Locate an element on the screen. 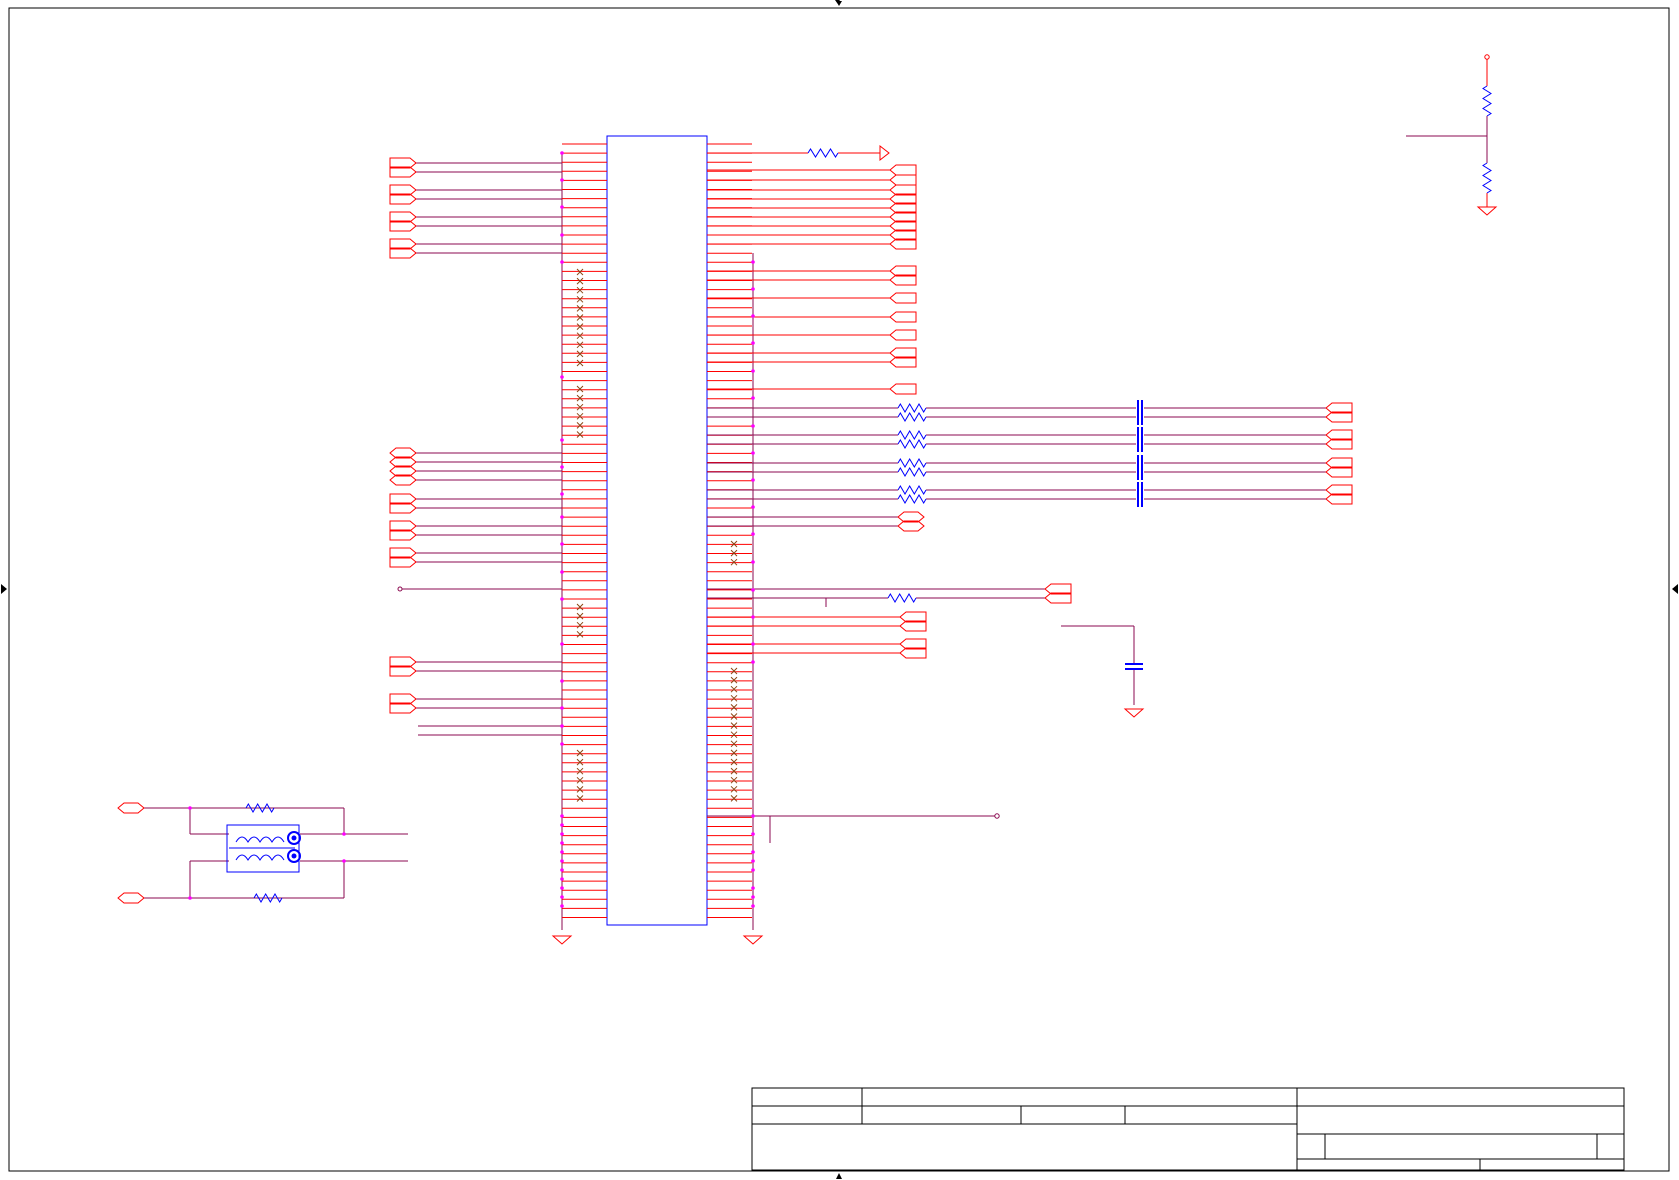 The width and height of the screenshot is (1679, 1180). connector-ic-body is located at coordinates (657, 530).